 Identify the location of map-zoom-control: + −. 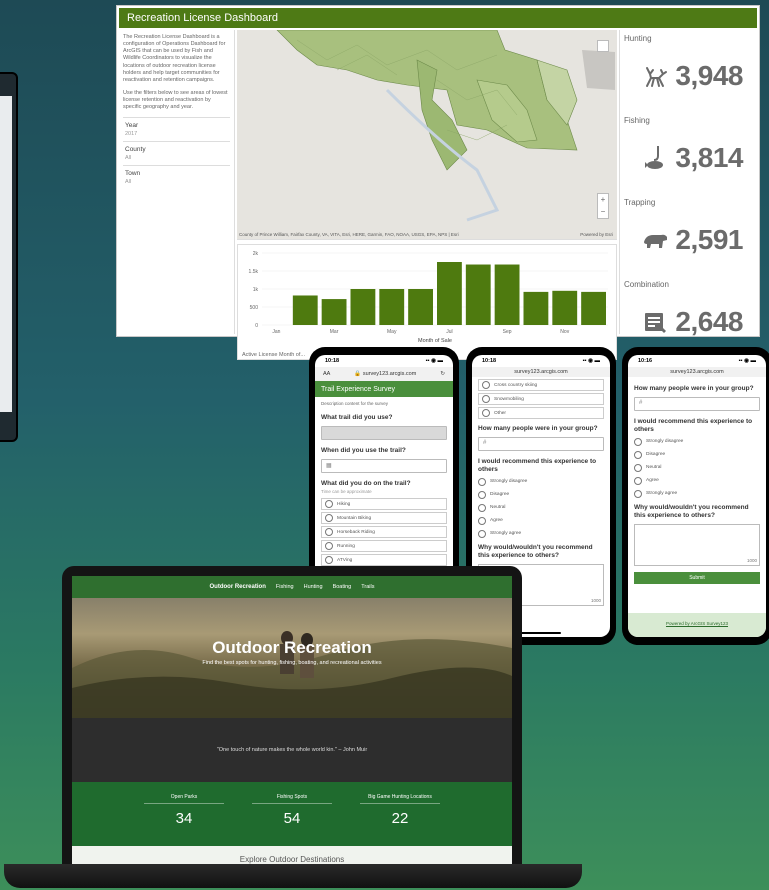
(603, 206).